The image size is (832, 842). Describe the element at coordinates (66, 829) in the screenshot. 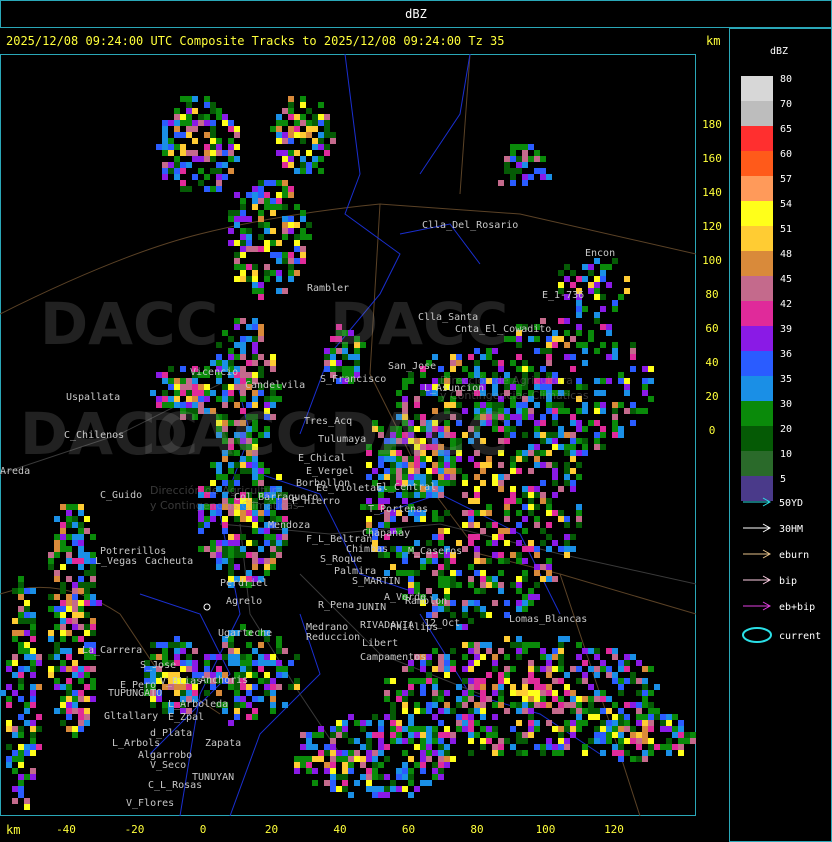

I see `x-tick-label: -40` at that location.